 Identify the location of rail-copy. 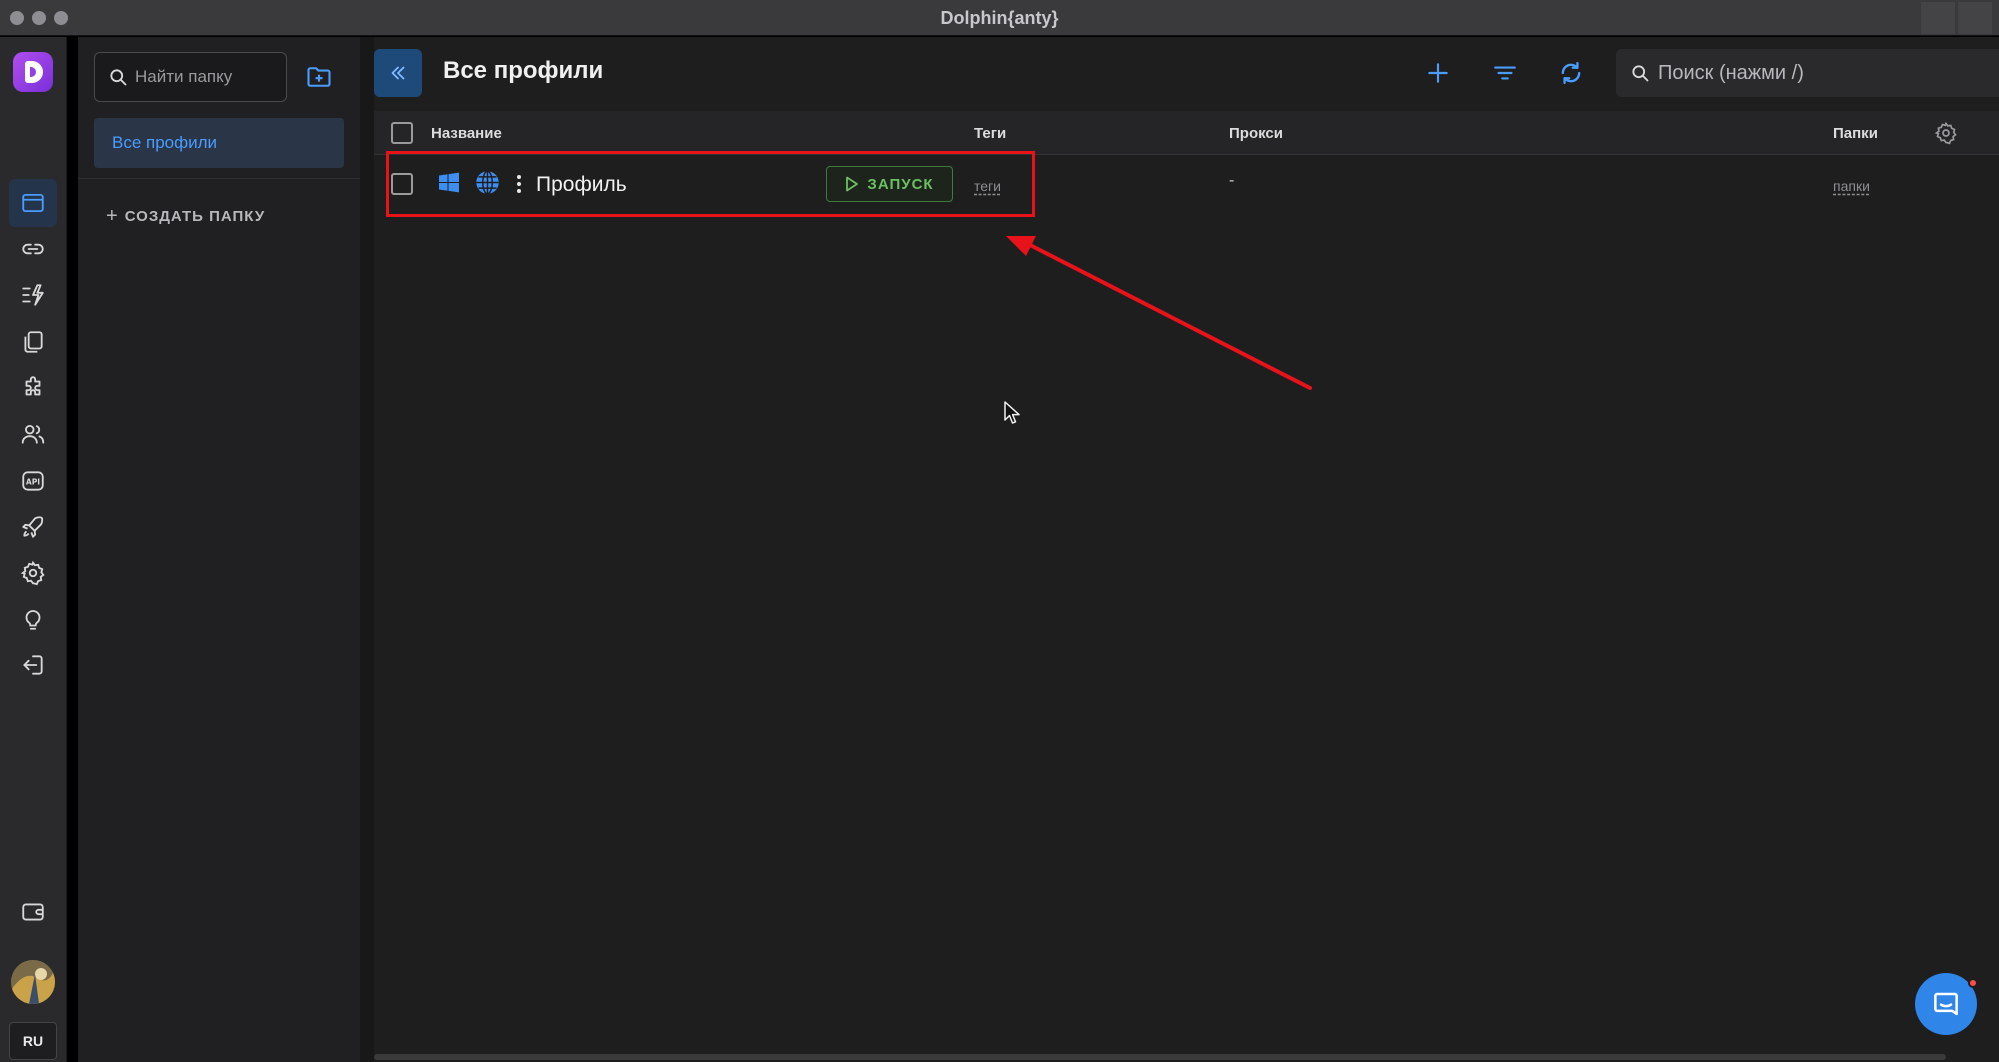
(33, 342).